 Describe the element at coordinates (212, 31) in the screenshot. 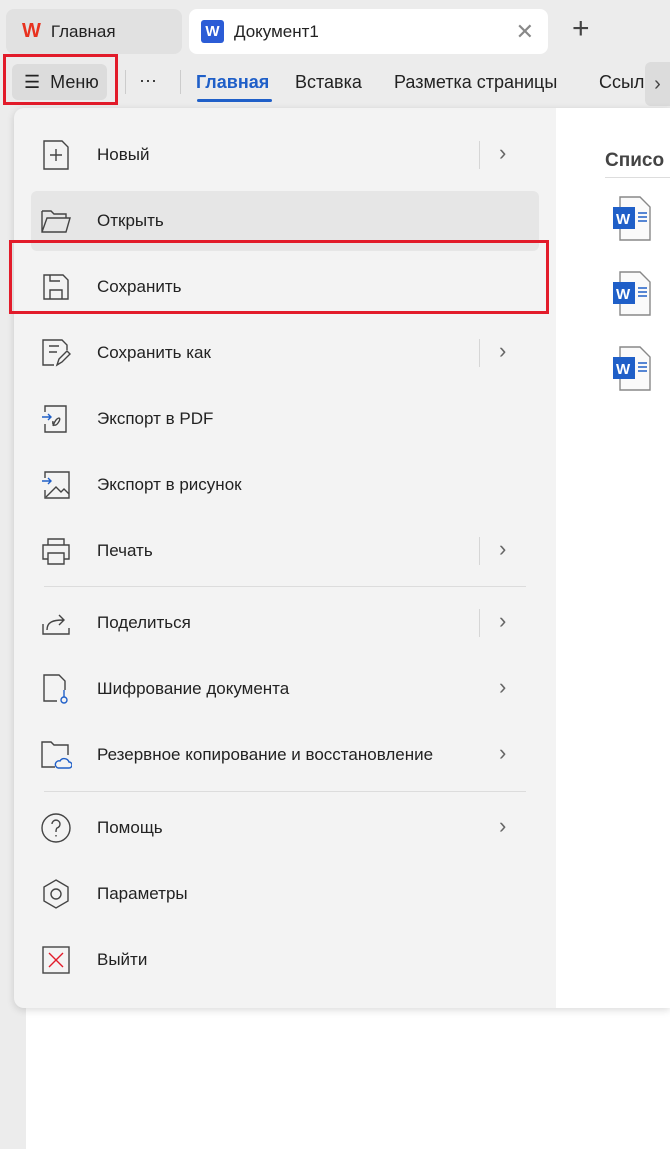

I see `word-doc-icon: W` at that location.